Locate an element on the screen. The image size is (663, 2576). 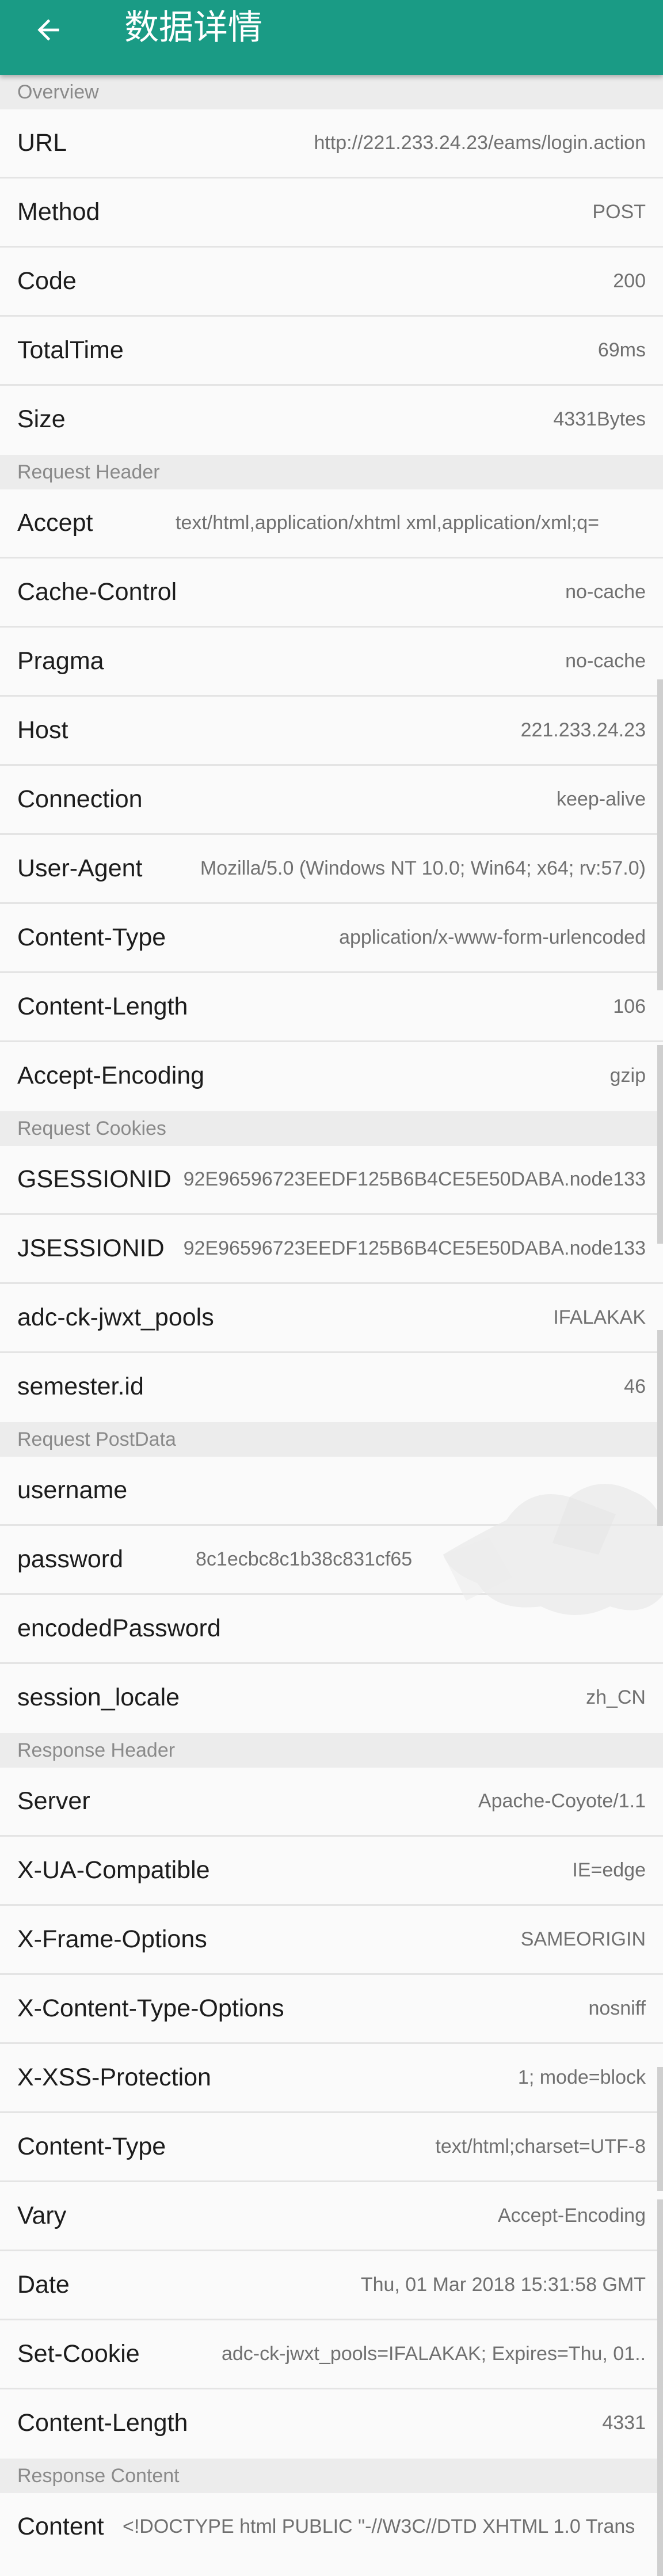
row-value: 221.233.24.23 is located at coordinates (583, 730).